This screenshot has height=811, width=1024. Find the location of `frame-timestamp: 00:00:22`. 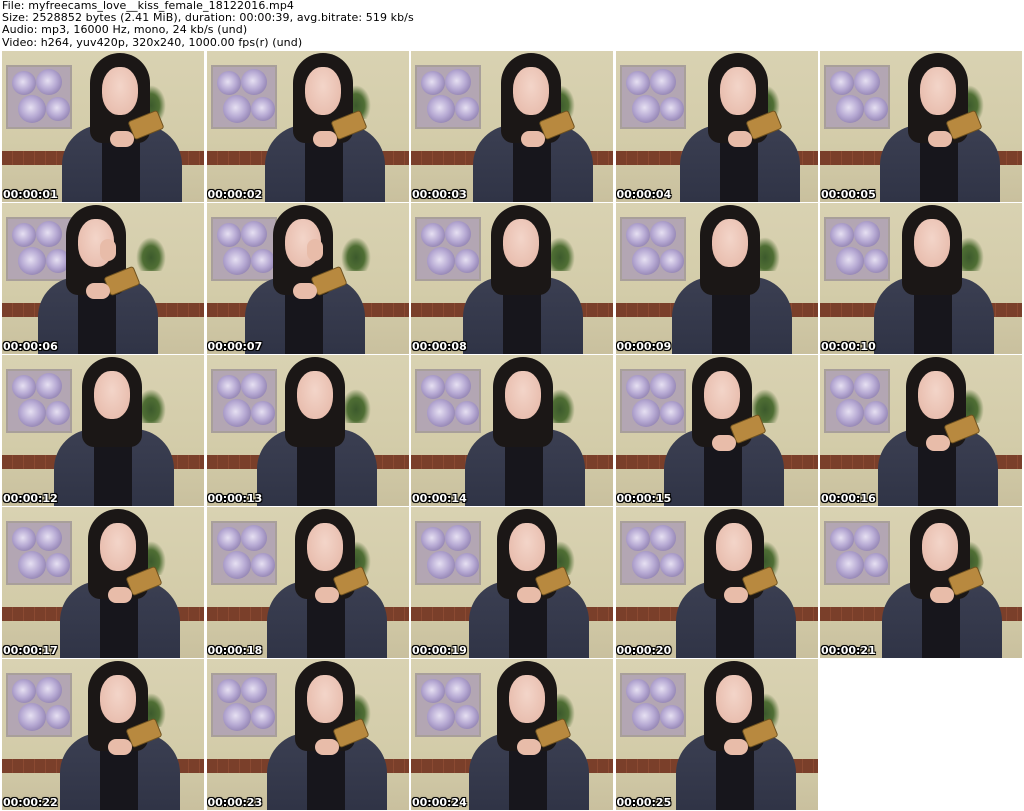

frame-timestamp: 00:00:22 is located at coordinates (30, 802).